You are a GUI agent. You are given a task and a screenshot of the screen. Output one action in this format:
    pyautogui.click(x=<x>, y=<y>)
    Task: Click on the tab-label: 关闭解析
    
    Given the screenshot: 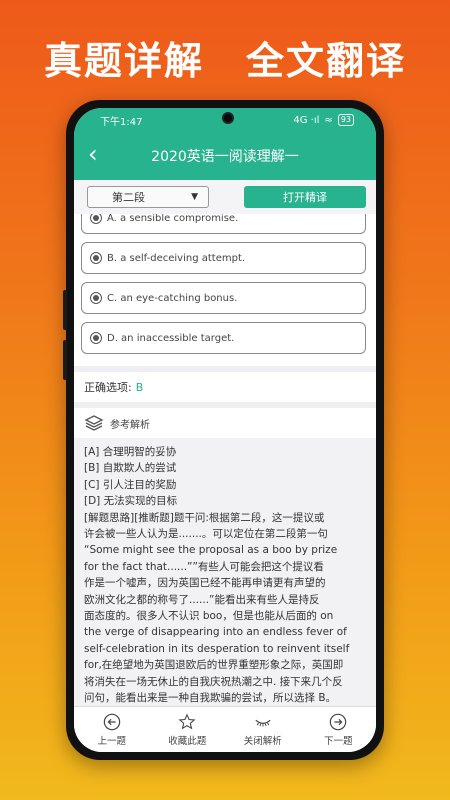 What is the action you would take?
    pyautogui.click(x=262, y=741)
    